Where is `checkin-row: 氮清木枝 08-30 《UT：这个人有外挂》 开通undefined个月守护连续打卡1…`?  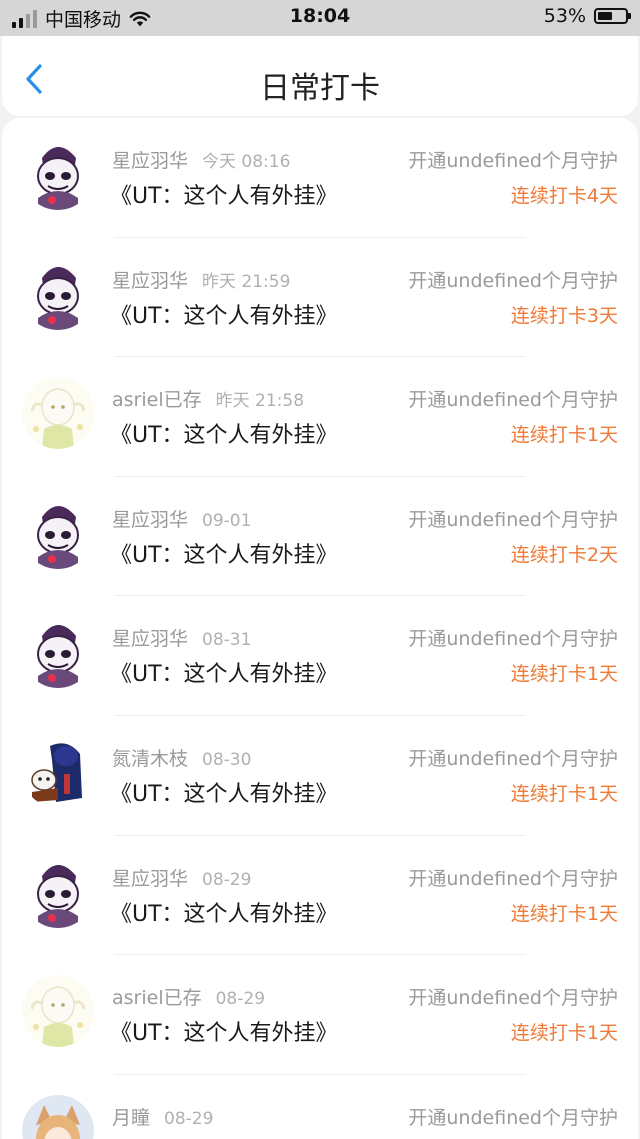
checkin-row: 氮清木枝 08-30 《UT：这个人有外挂》 开通undefined个月守护连续打卡1… is located at coordinates (320, 776).